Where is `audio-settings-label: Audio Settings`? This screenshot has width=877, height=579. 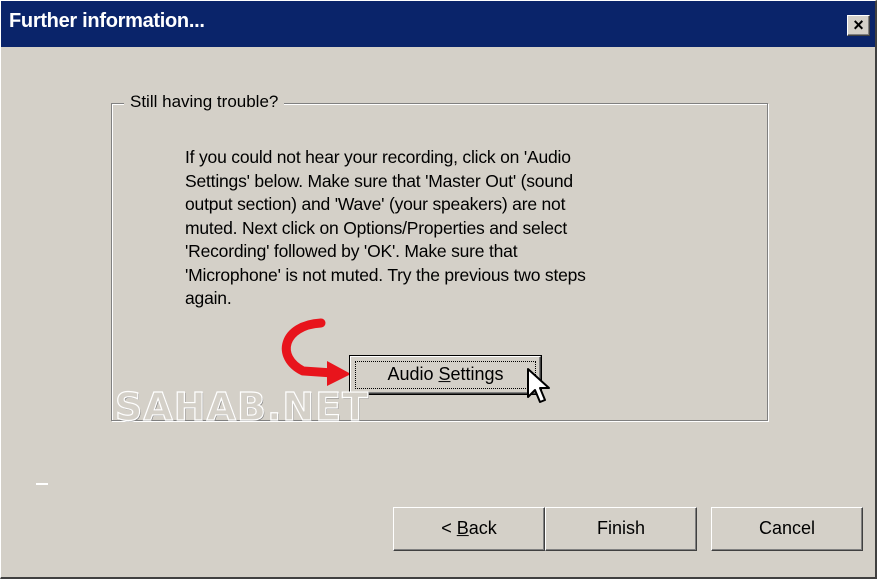 audio-settings-label: Audio Settings is located at coordinates (445, 374).